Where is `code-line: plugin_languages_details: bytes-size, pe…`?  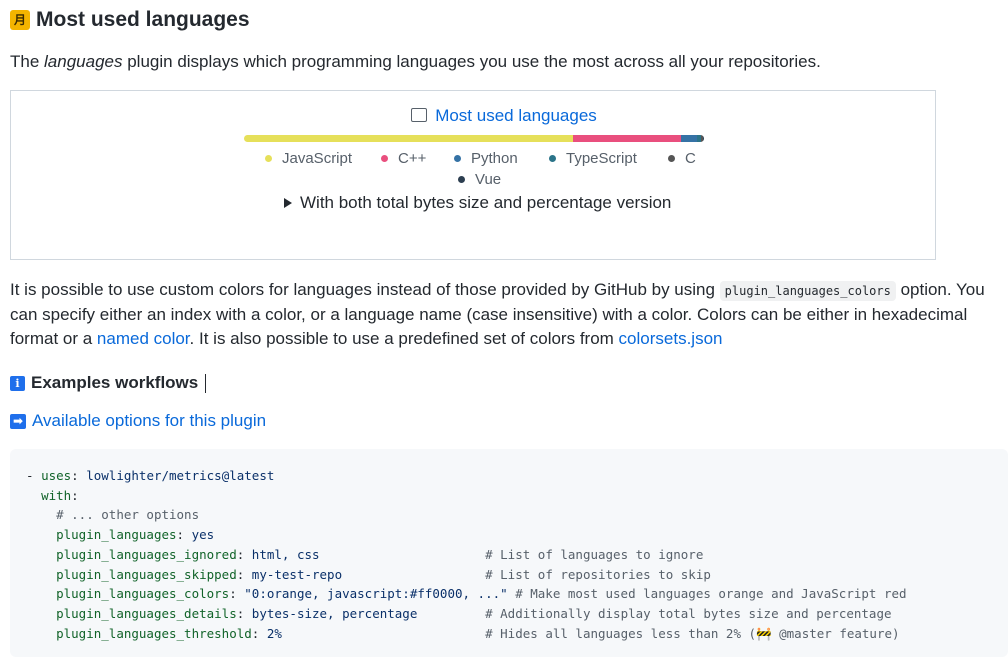
code-line: plugin_languages_details: bytes-size, pe… is located at coordinates (474, 613).